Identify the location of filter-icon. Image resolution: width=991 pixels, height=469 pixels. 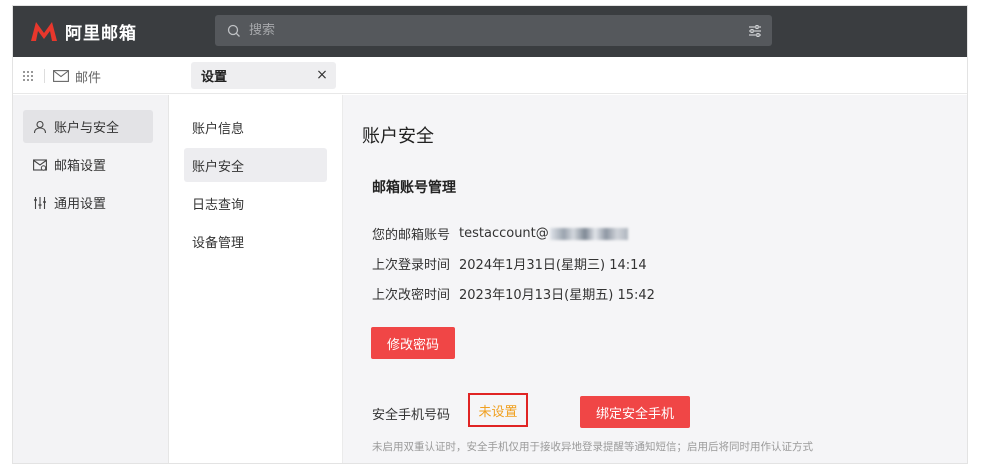
(755, 31).